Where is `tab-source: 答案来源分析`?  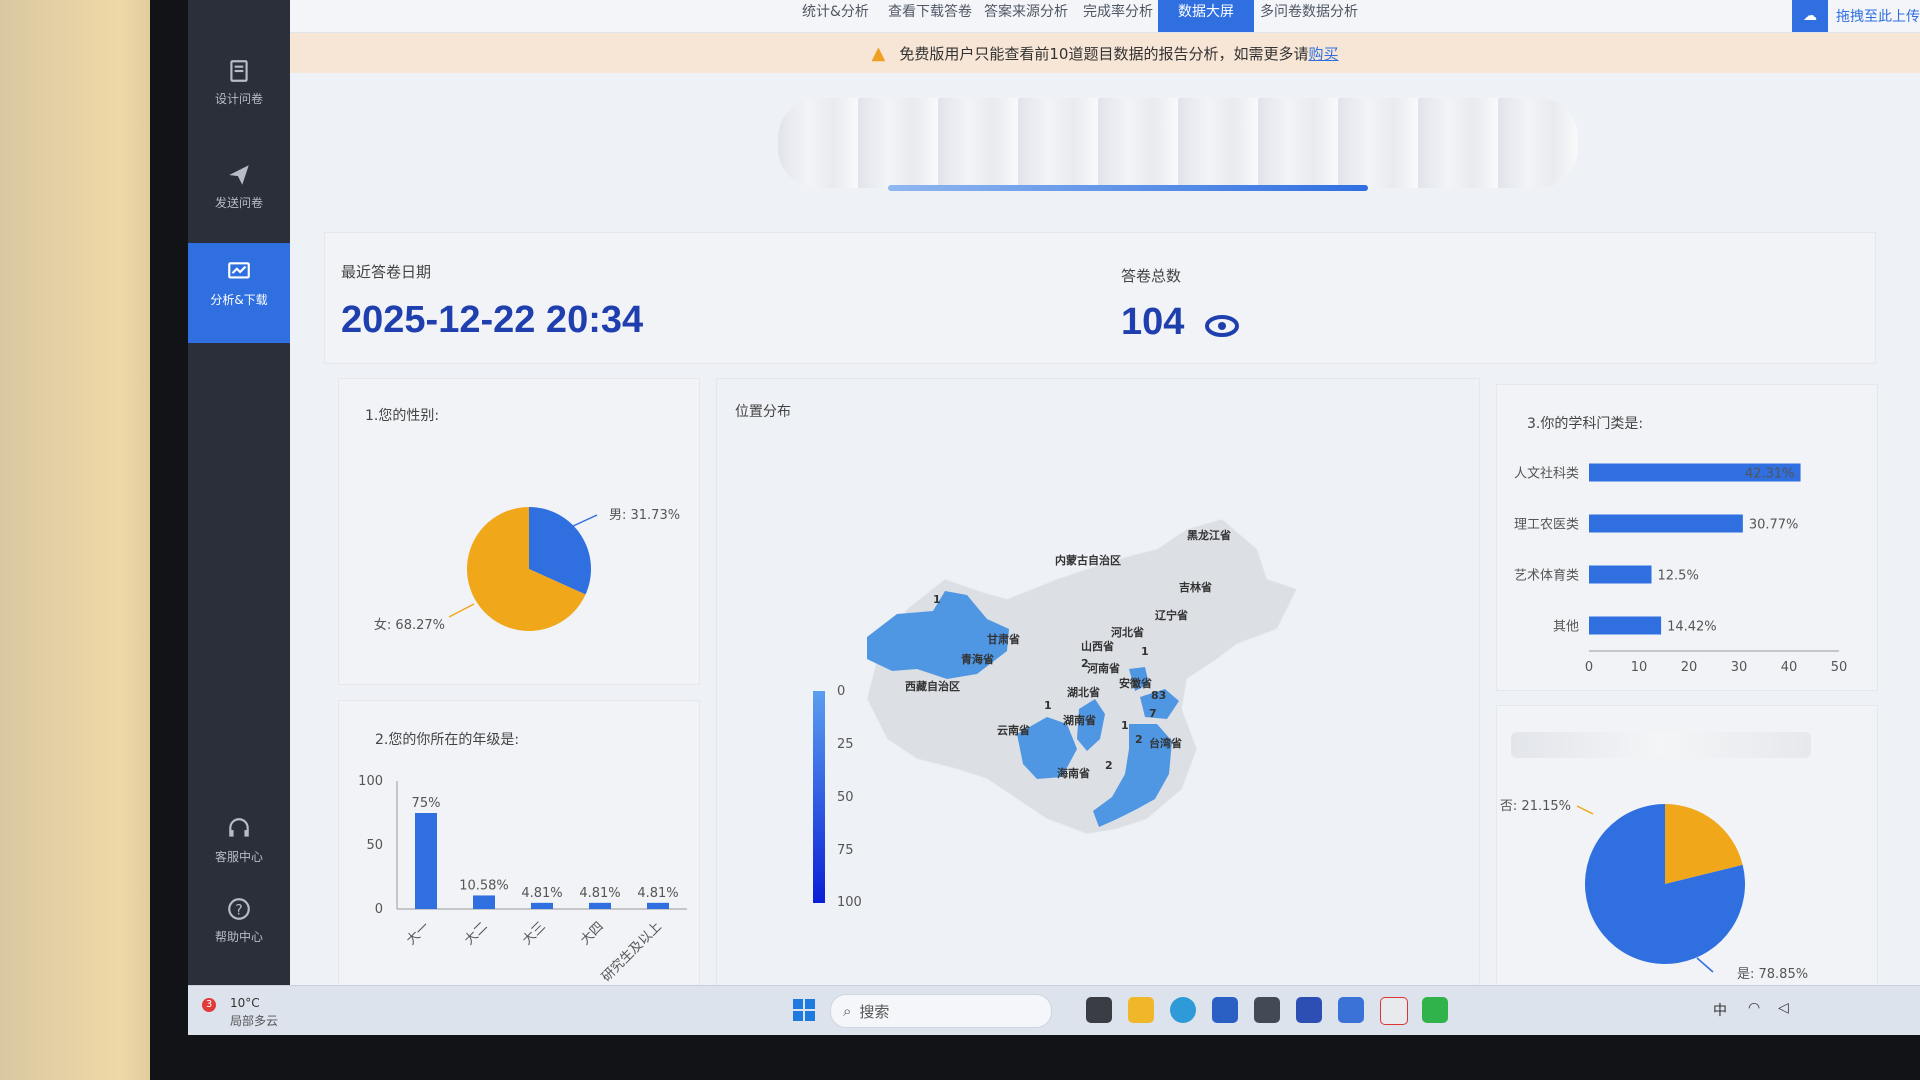
tab-source: 答案来源分析 is located at coordinates (1026, 16).